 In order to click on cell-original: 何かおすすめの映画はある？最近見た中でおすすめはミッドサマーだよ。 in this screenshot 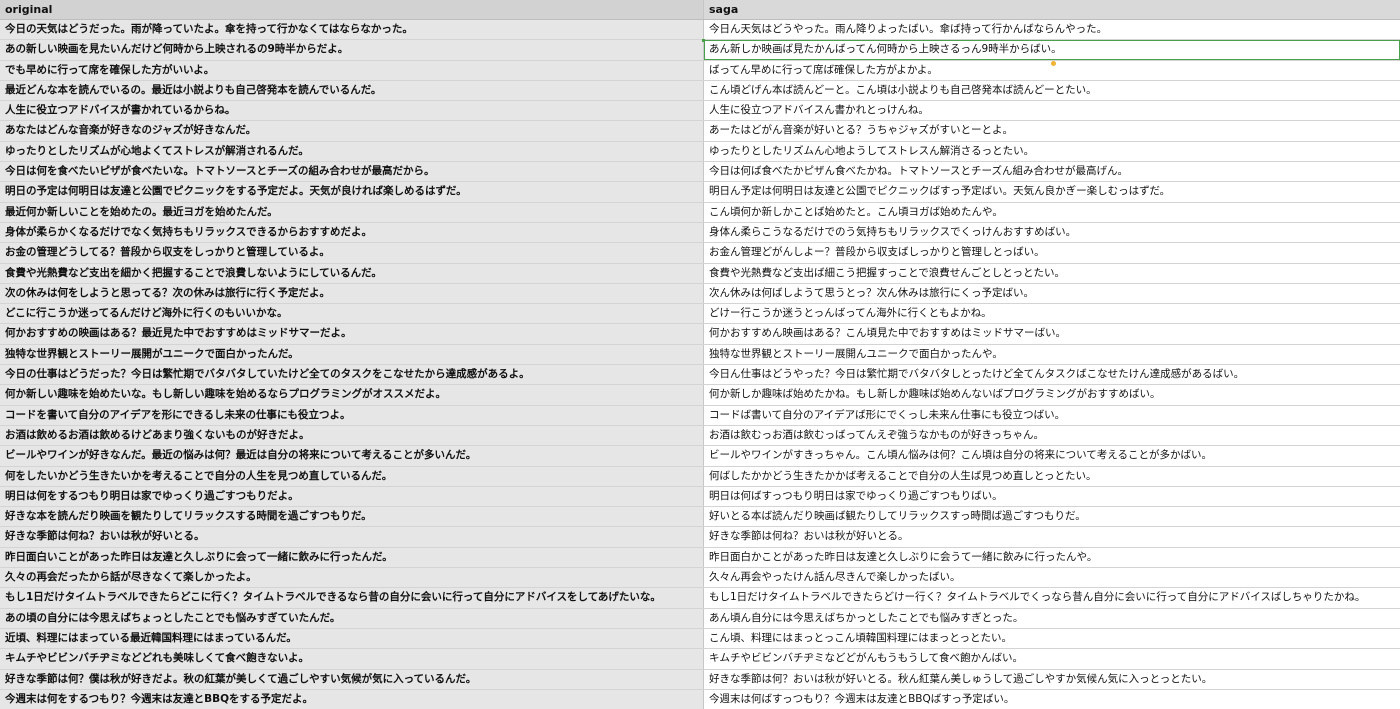, I will do `click(352, 334)`.